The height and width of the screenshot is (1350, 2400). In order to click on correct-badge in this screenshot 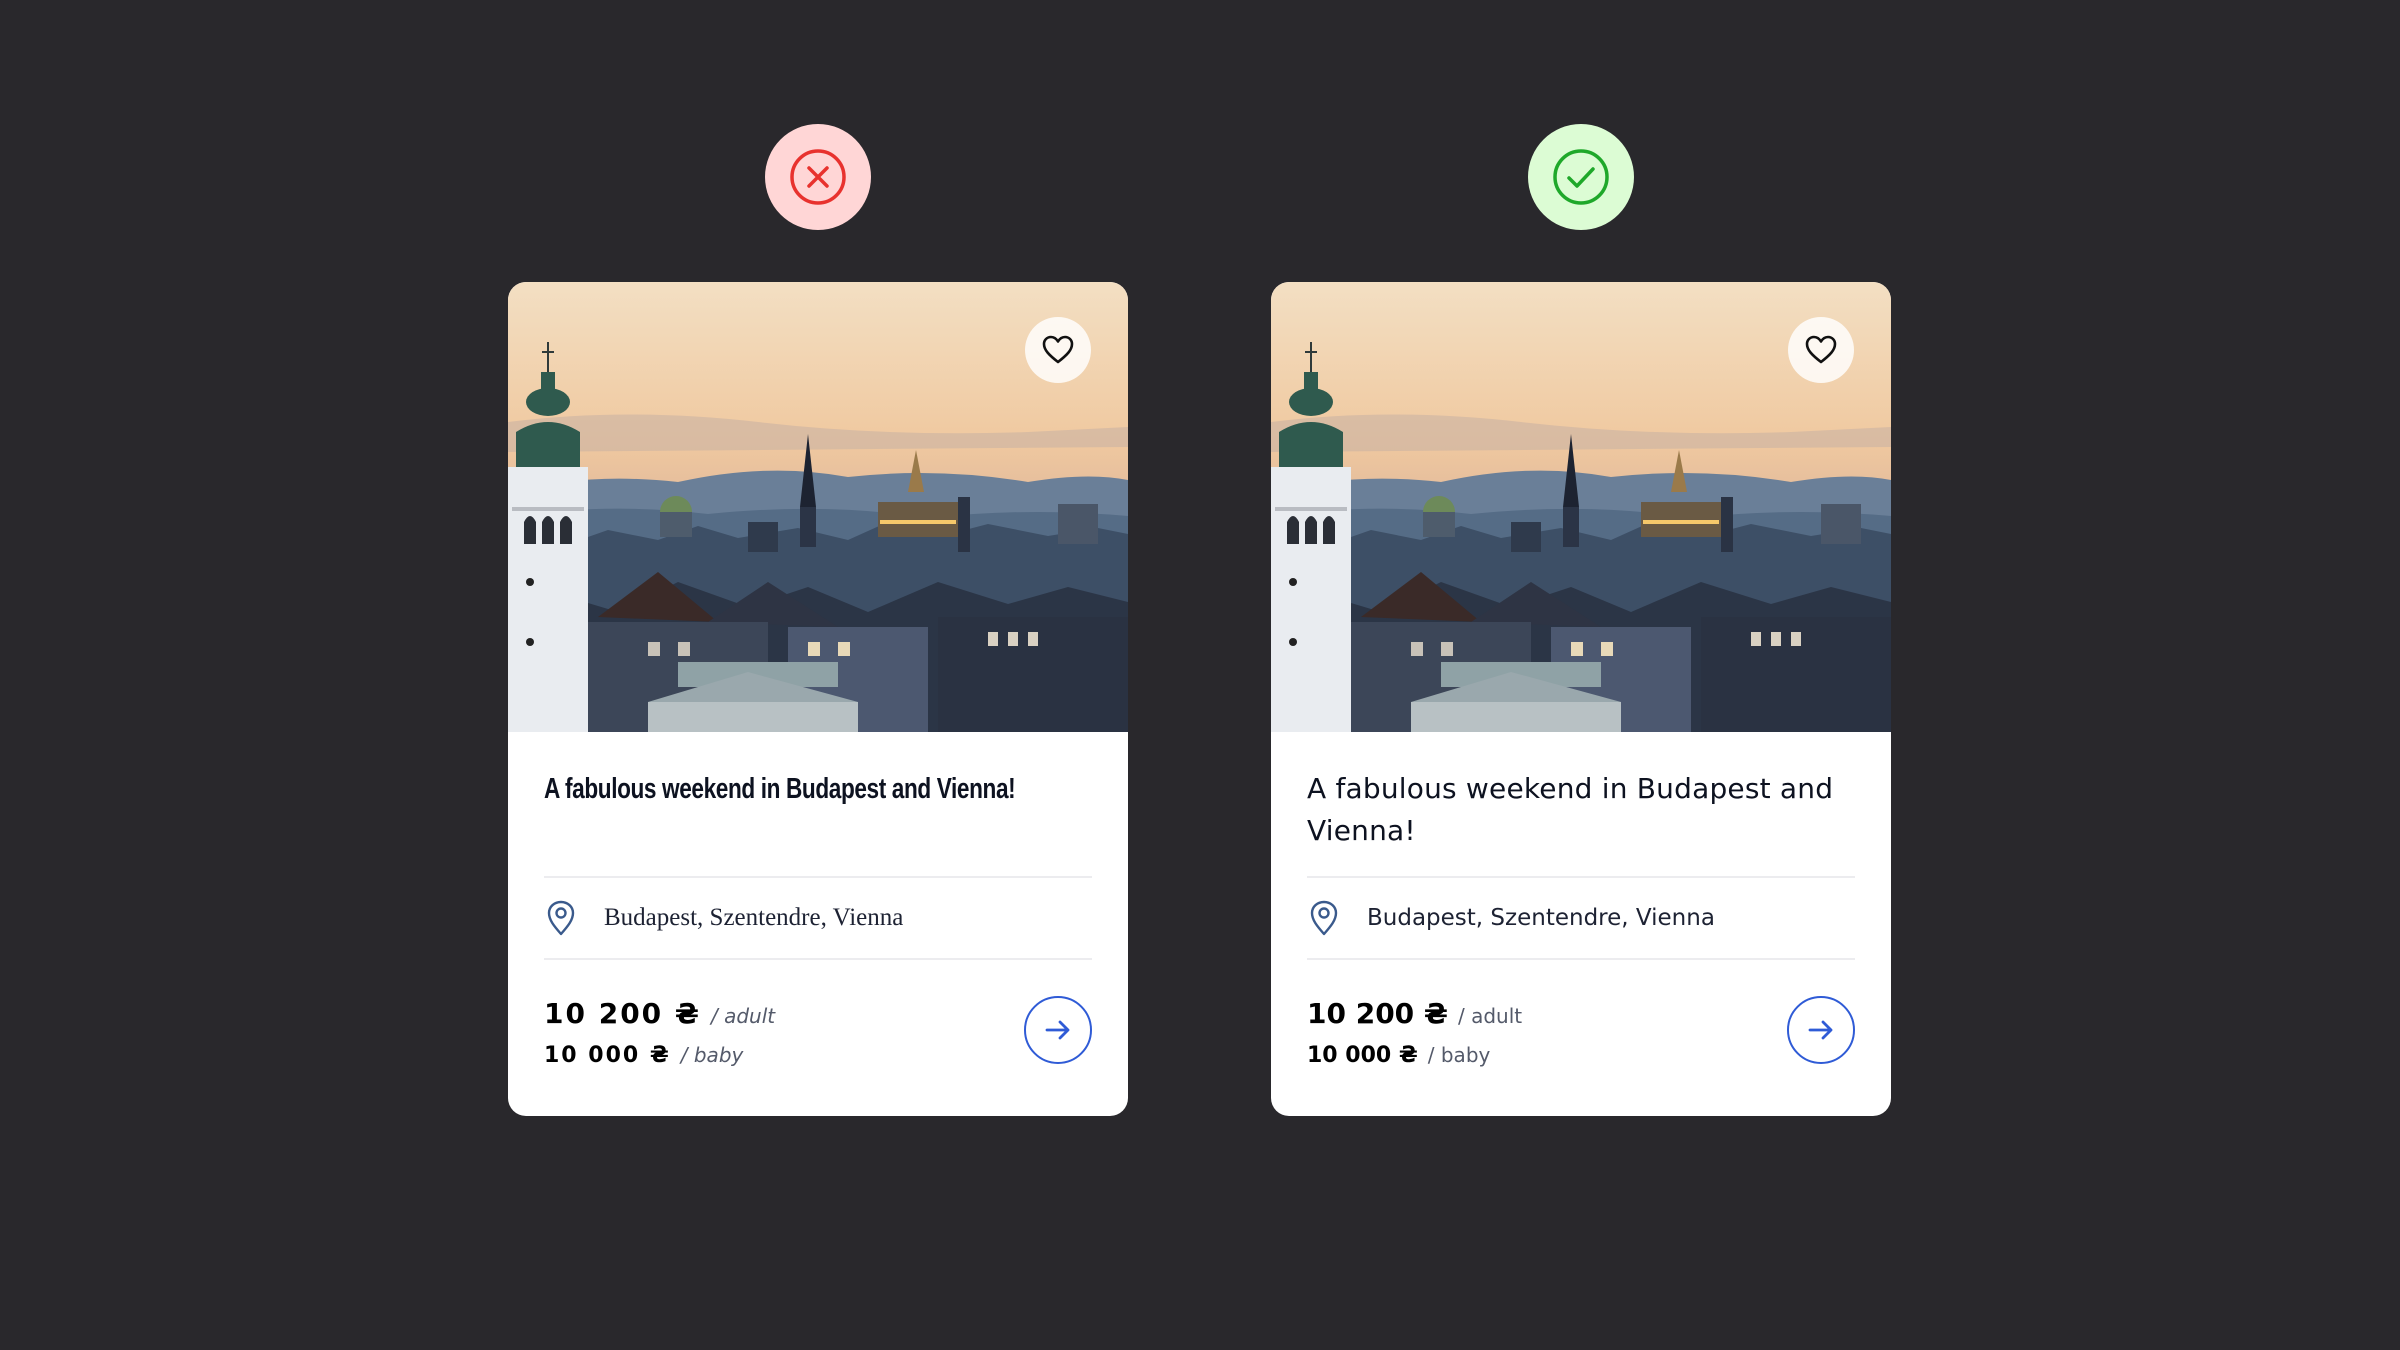, I will do `click(1581, 177)`.